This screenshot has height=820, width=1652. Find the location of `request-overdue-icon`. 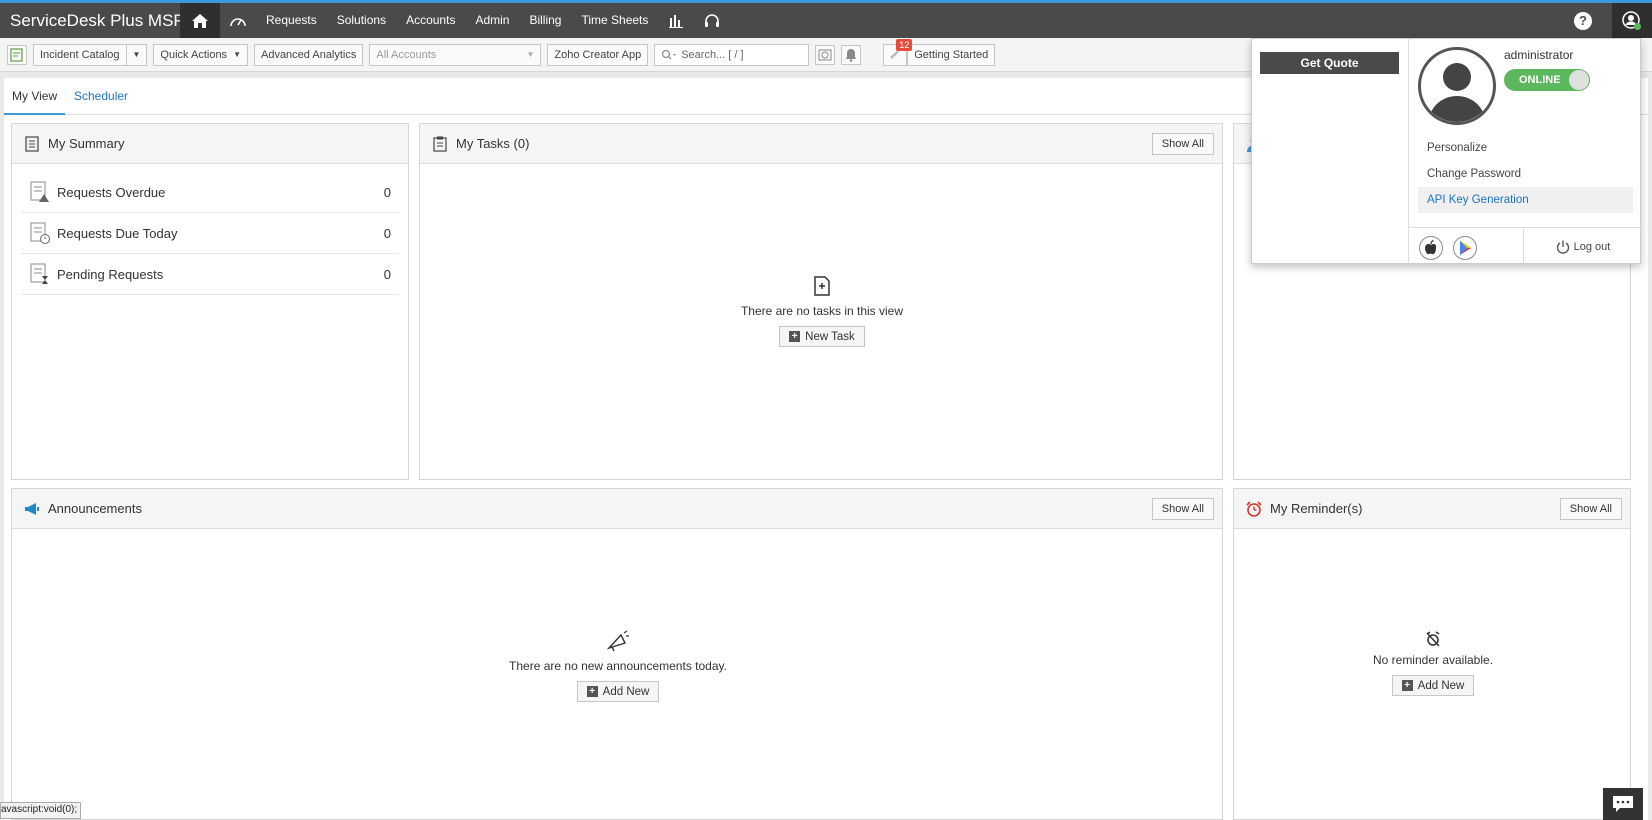

request-overdue-icon is located at coordinates (39, 191).